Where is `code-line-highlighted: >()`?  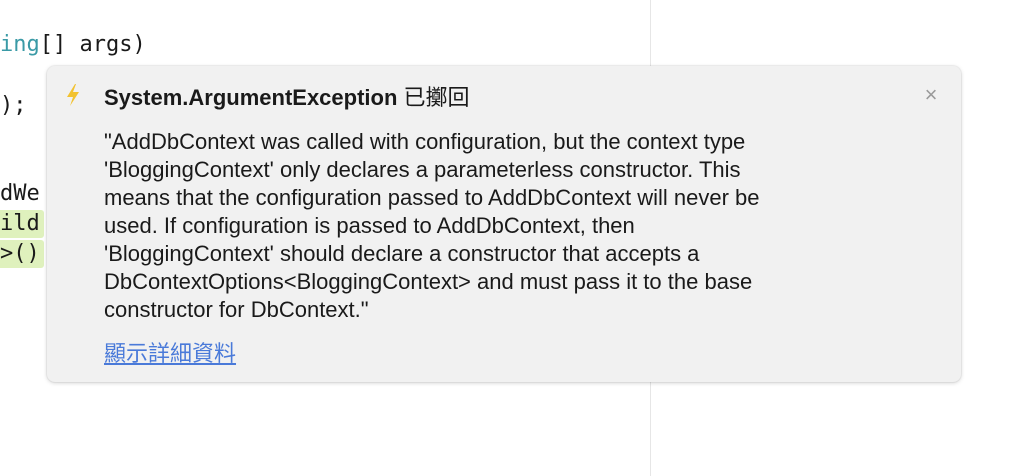
code-line-highlighted: >() is located at coordinates (22, 254).